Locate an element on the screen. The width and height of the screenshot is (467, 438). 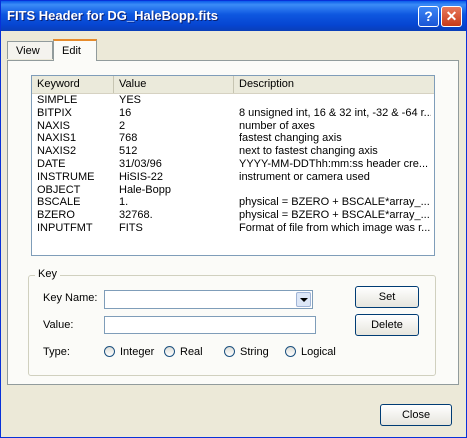
row-keyword: SIMPLE is located at coordinates (57, 100).